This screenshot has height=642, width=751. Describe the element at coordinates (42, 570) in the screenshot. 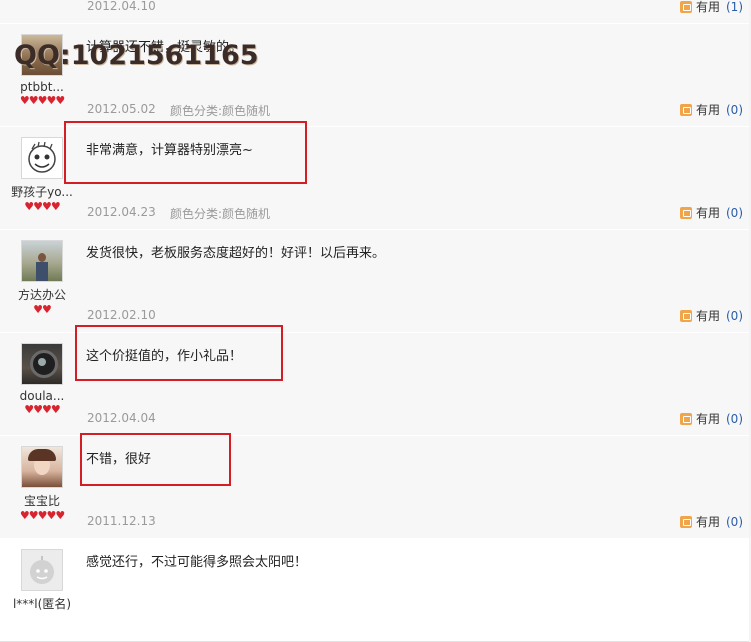

I see `anonymous-avatar-icon` at that location.